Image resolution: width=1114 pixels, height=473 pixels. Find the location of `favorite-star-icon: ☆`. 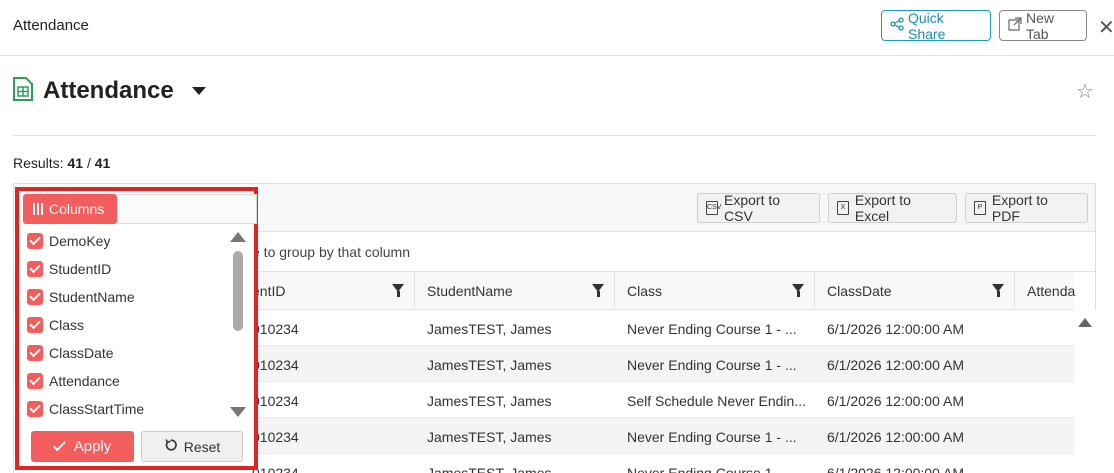

favorite-star-icon: ☆ is located at coordinates (1085, 91).